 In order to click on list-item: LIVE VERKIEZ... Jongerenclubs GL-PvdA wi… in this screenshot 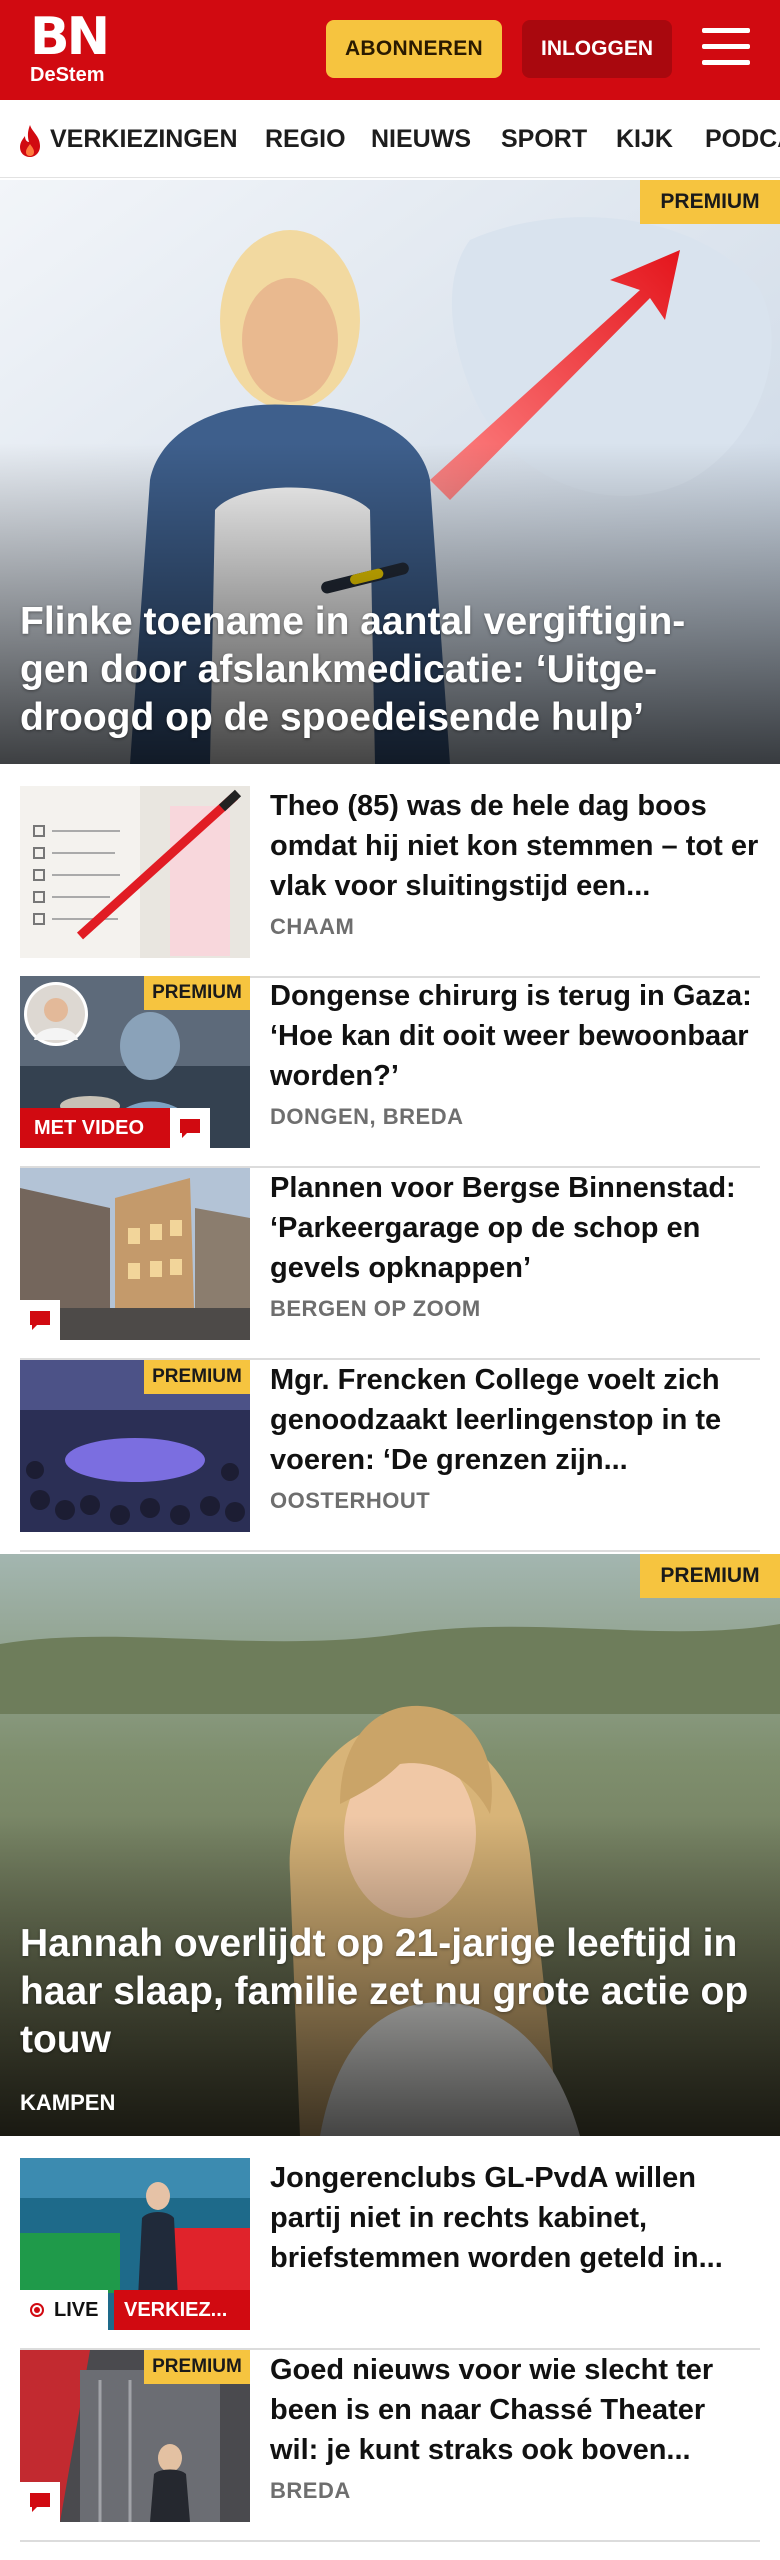, I will do `click(390, 2254)`.